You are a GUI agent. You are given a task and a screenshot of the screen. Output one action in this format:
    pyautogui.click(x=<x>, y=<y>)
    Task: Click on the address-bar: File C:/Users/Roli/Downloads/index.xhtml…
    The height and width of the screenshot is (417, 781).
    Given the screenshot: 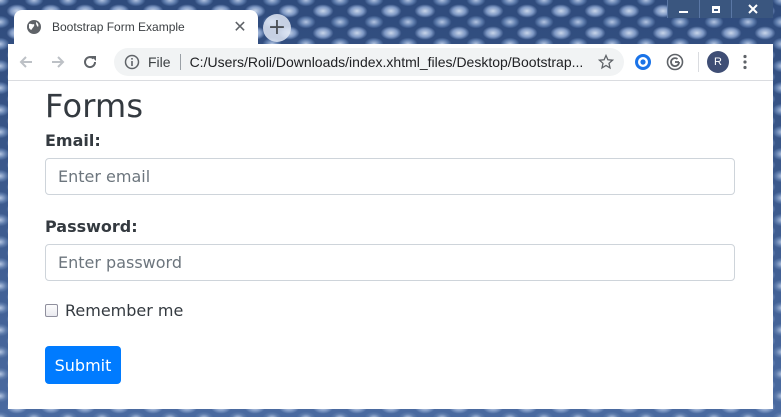 What is the action you would take?
    pyautogui.click(x=369, y=62)
    